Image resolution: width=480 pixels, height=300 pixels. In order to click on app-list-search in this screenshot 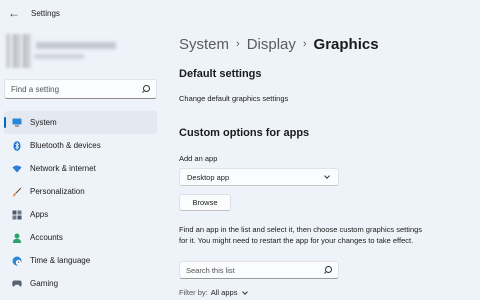, I will do `click(259, 270)`.